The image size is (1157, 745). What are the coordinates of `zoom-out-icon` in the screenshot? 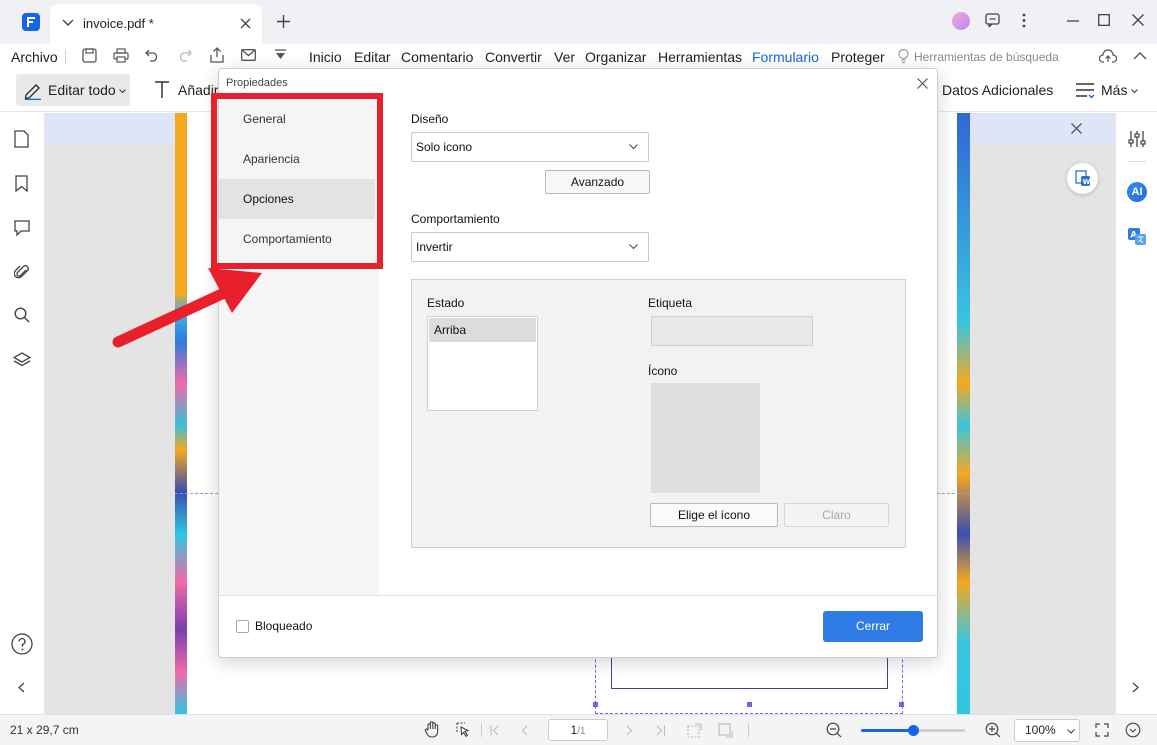 It's located at (834, 730).